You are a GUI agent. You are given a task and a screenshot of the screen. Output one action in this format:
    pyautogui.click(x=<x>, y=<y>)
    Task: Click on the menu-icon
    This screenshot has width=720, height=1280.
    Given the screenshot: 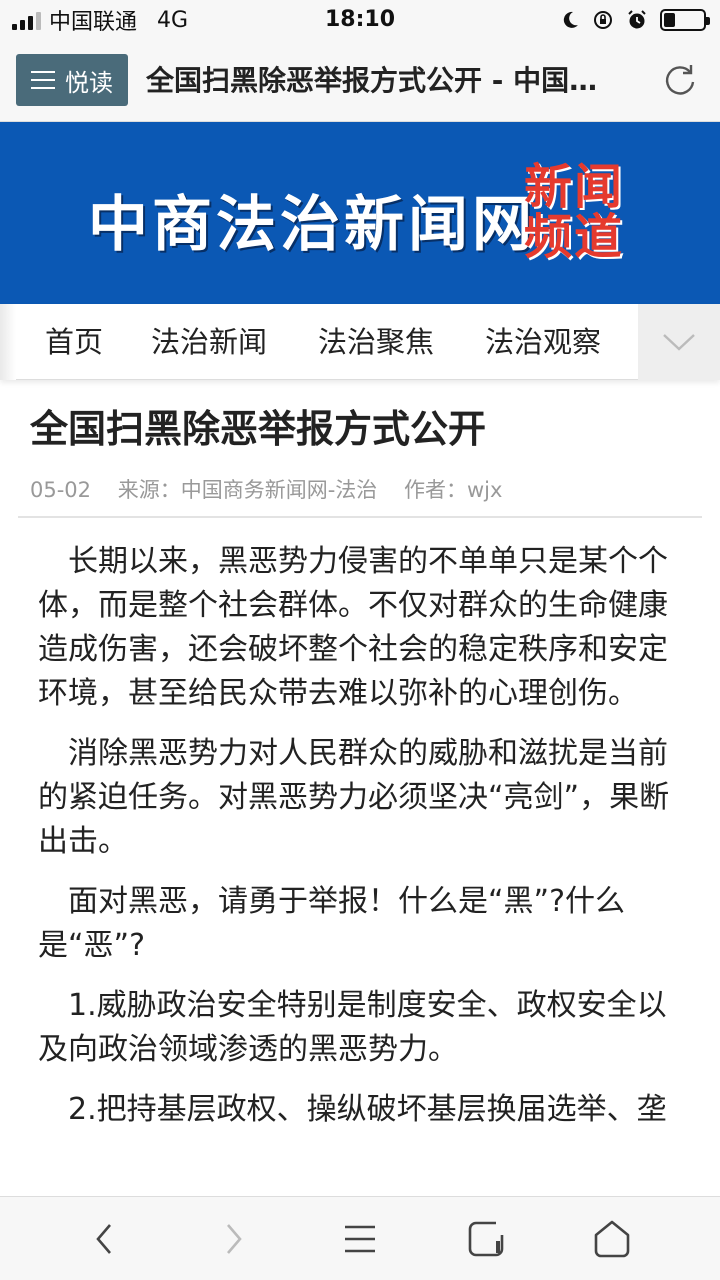 What is the action you would take?
    pyautogui.click(x=360, y=1239)
    